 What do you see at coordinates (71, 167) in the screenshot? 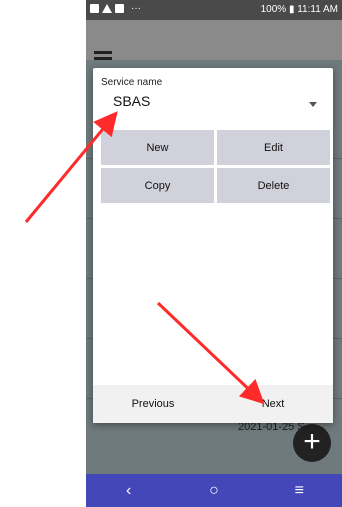
I see `annotation-arrow-to-service` at bounding box center [71, 167].